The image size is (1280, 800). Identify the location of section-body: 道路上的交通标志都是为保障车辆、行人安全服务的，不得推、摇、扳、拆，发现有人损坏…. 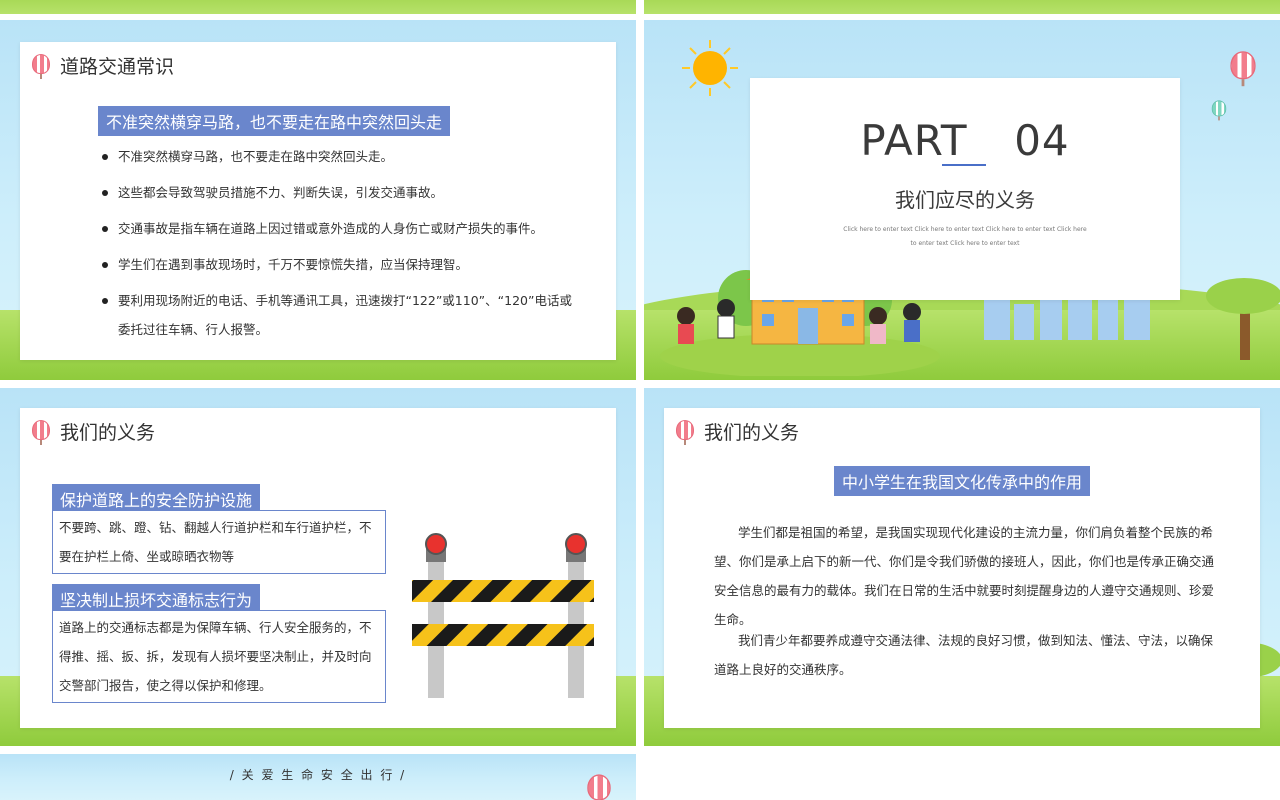
(219, 656).